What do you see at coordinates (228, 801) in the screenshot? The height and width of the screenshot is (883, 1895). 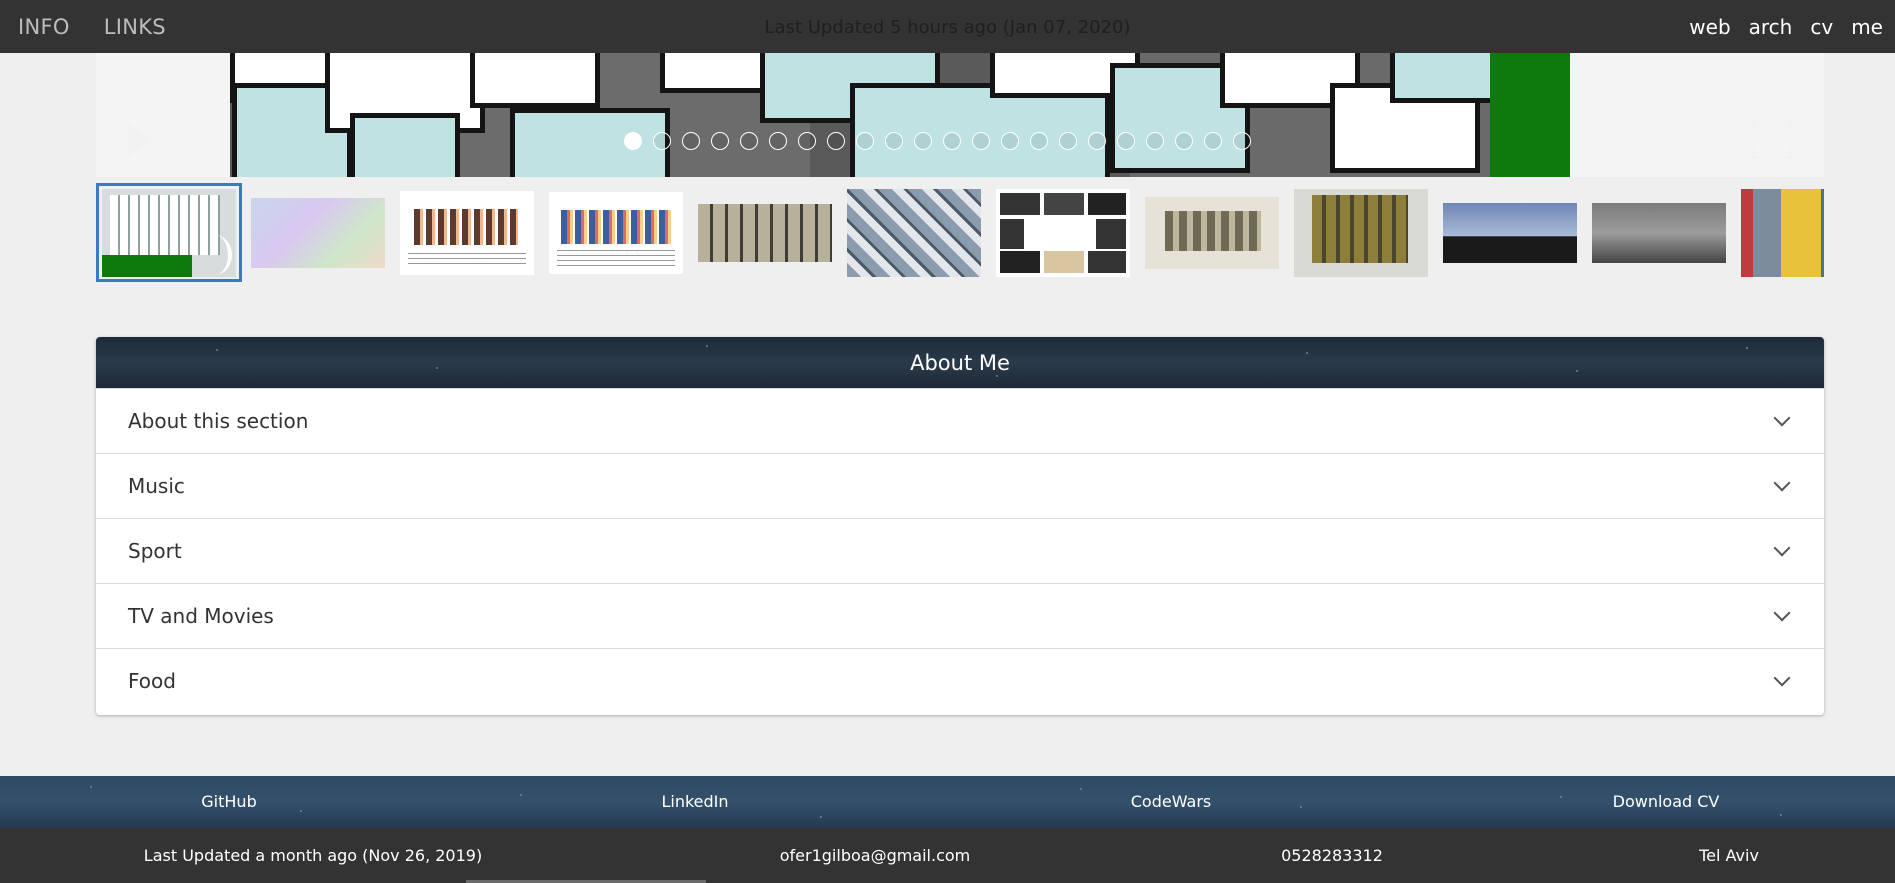 I see `footer-github-link: GitHub` at bounding box center [228, 801].